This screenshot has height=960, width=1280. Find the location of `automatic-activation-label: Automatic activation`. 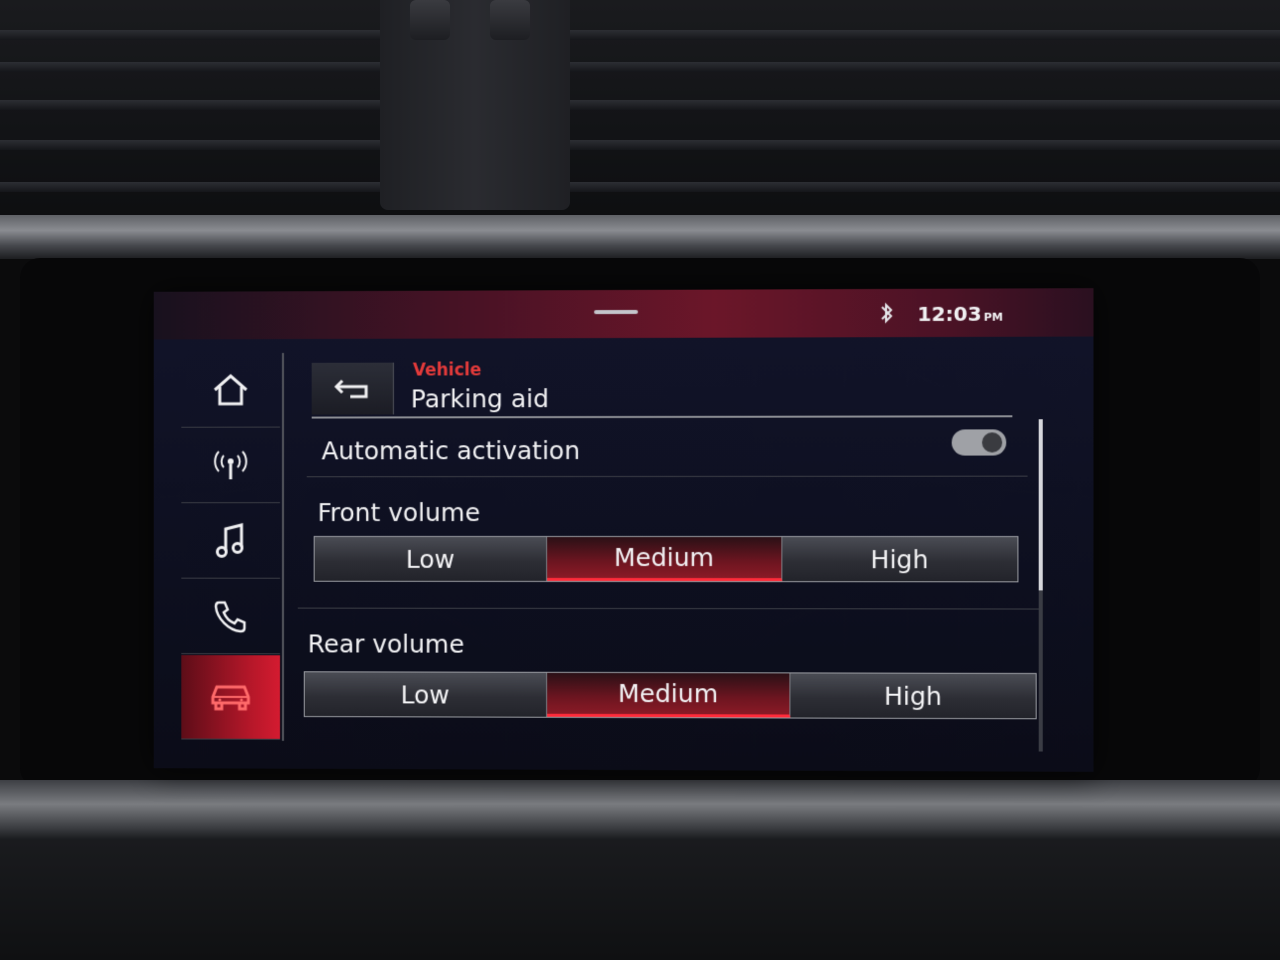

automatic-activation-label: Automatic activation is located at coordinates (451, 451).